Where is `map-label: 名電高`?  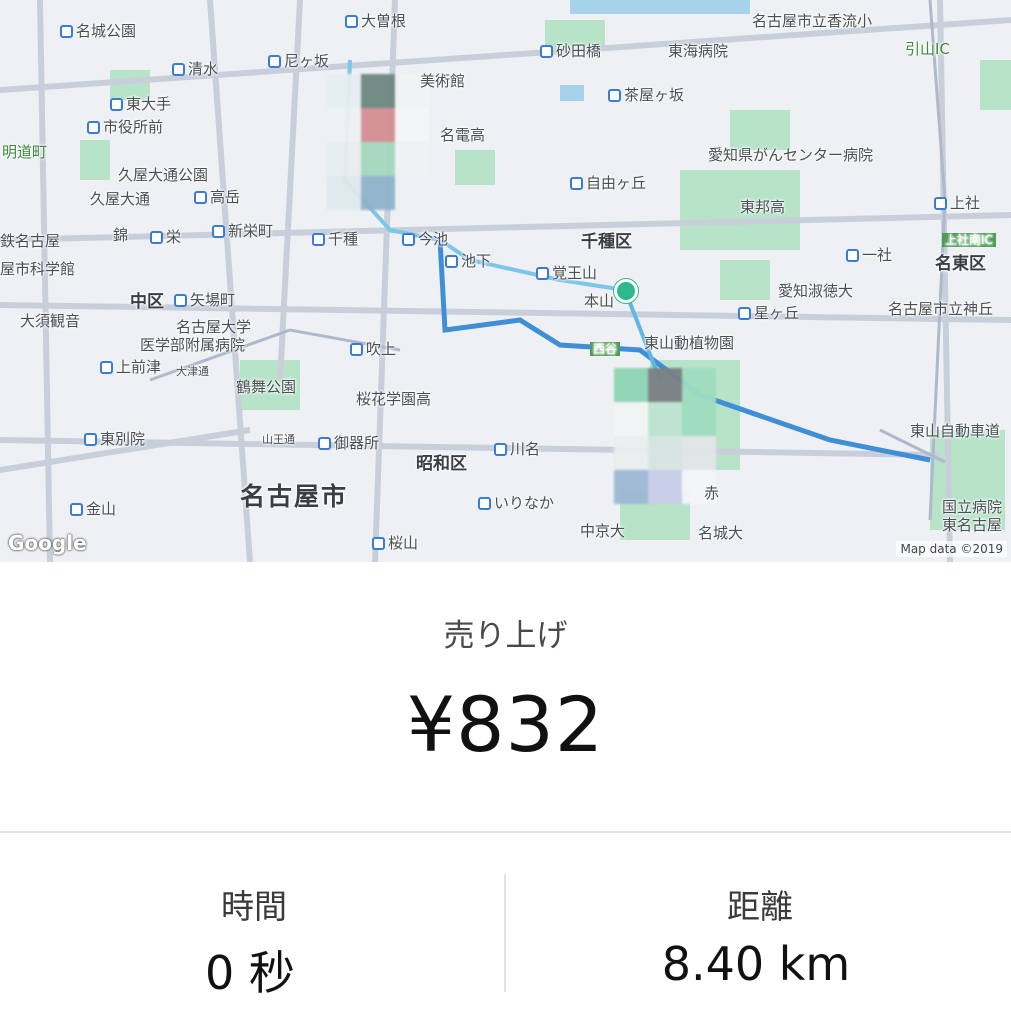
map-label: 名電高 is located at coordinates (463, 135).